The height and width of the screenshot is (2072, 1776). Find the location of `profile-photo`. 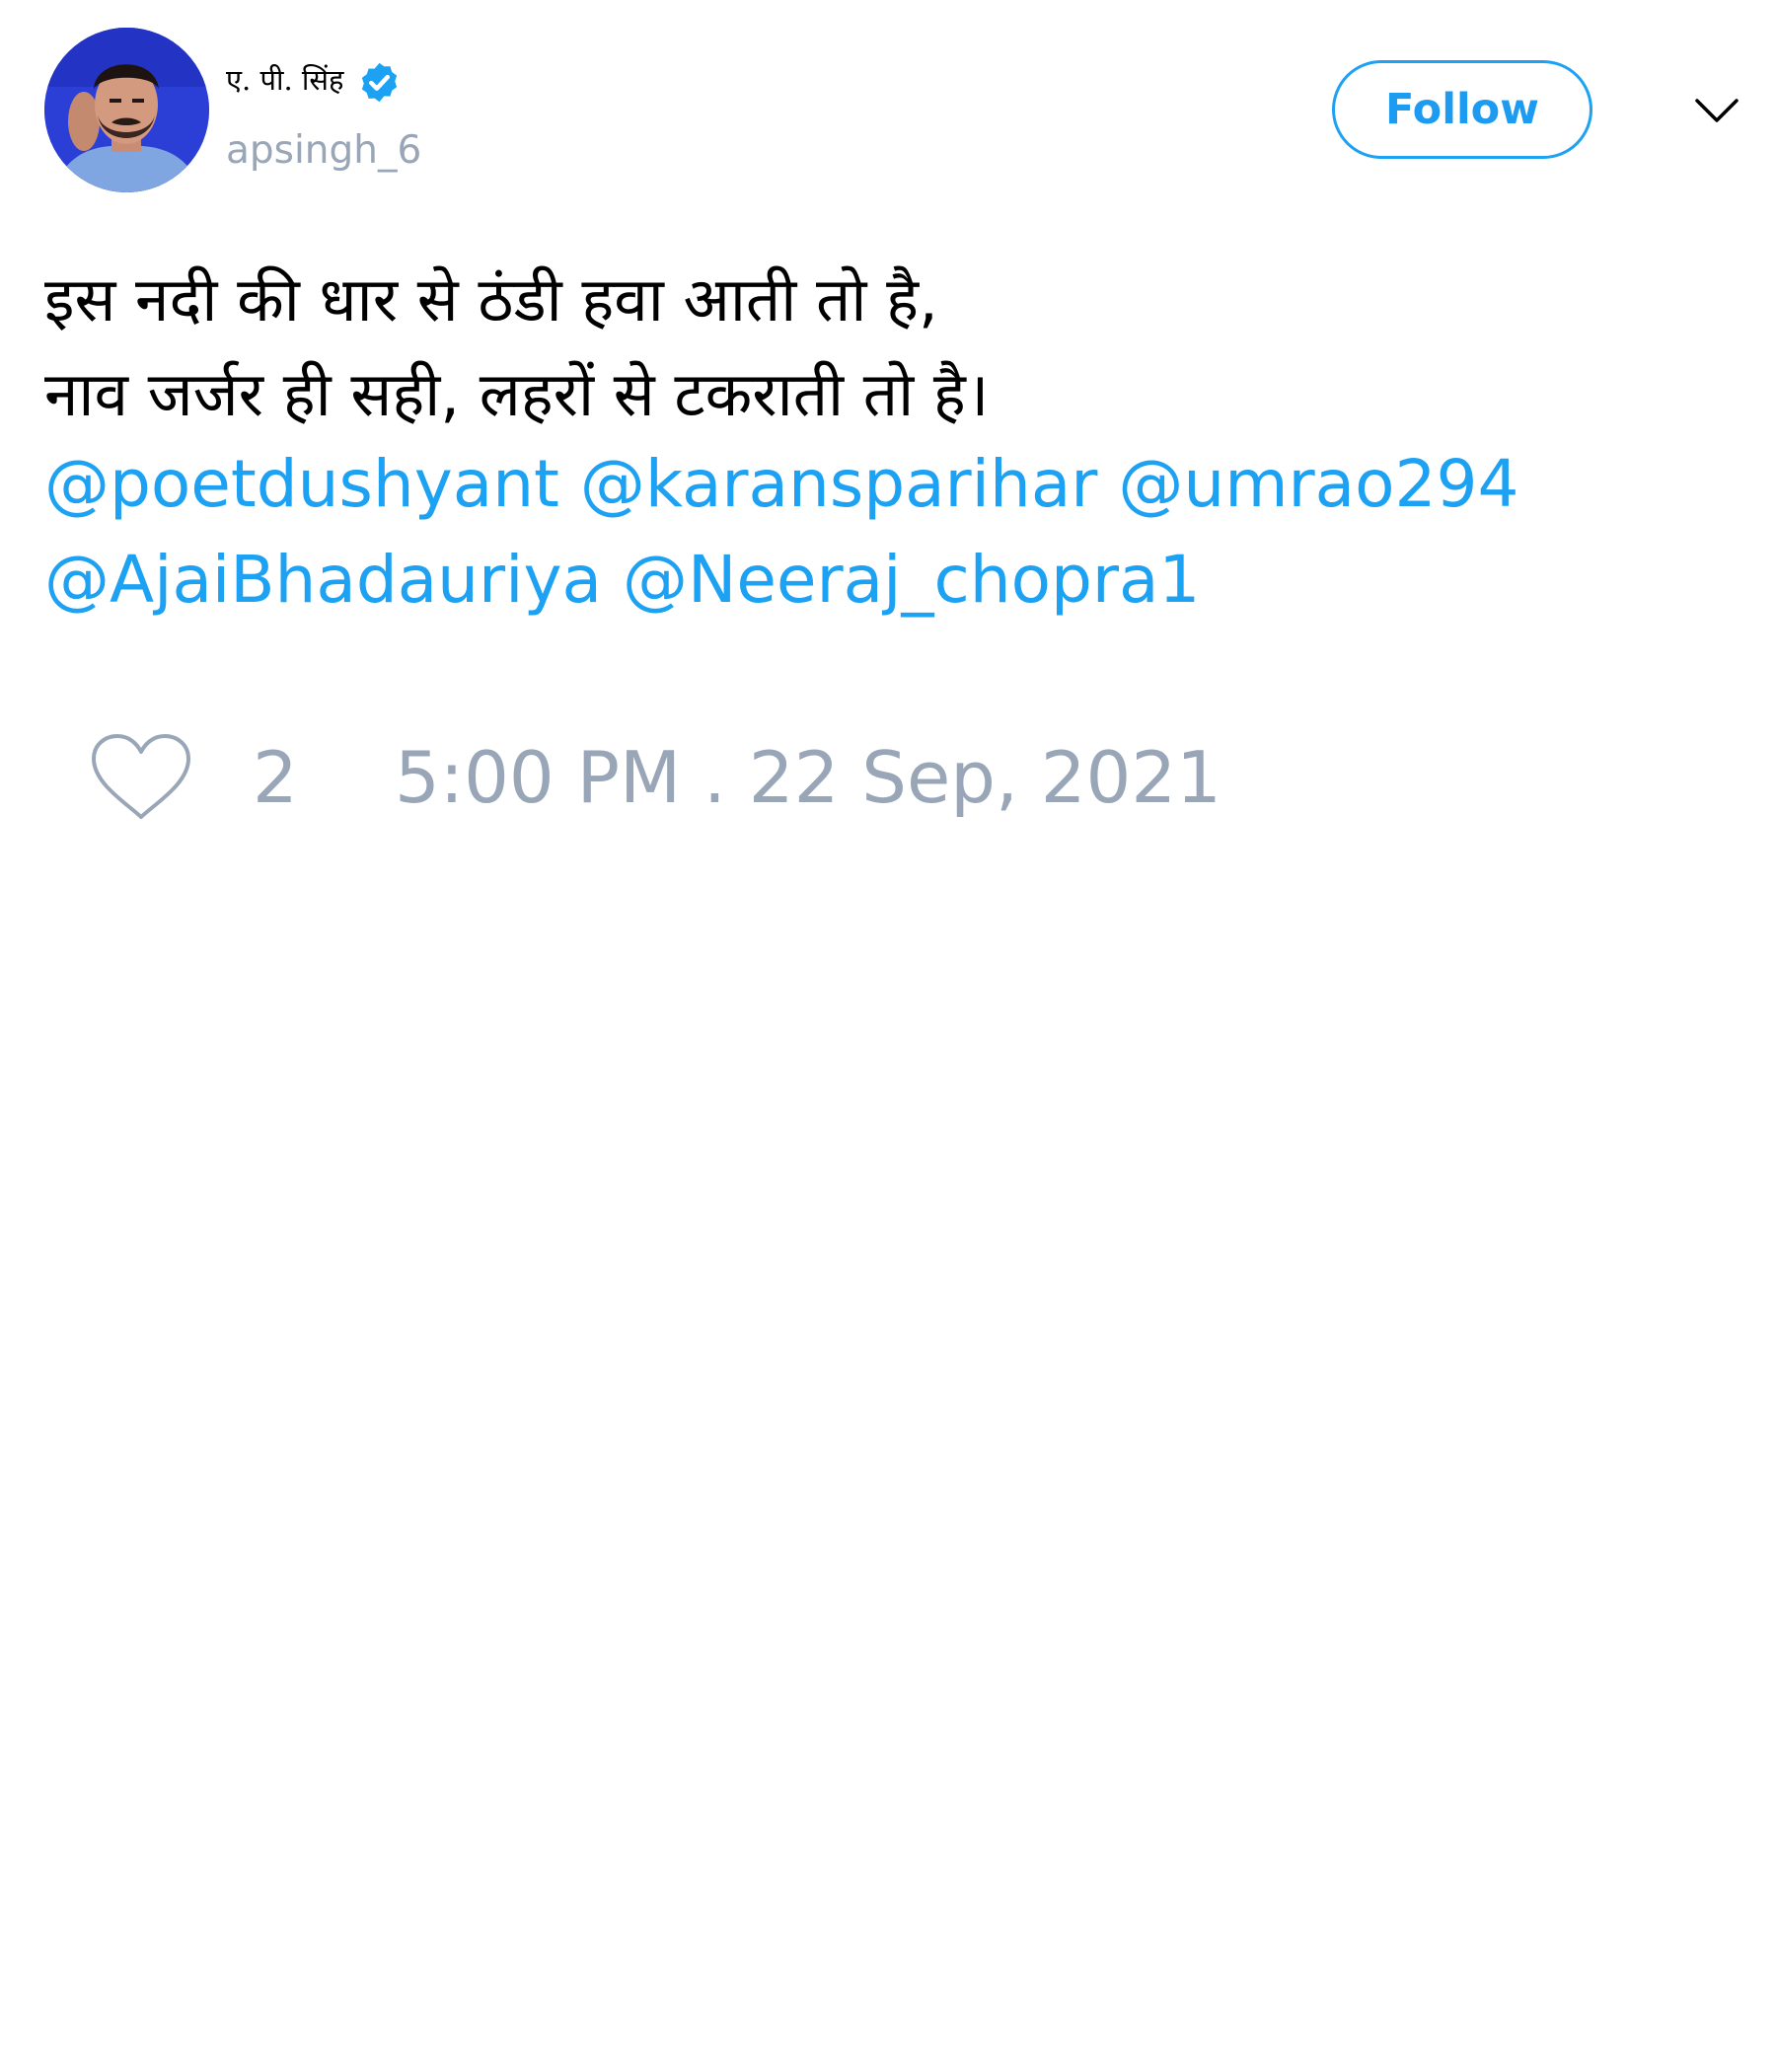

profile-photo is located at coordinates (127, 110).